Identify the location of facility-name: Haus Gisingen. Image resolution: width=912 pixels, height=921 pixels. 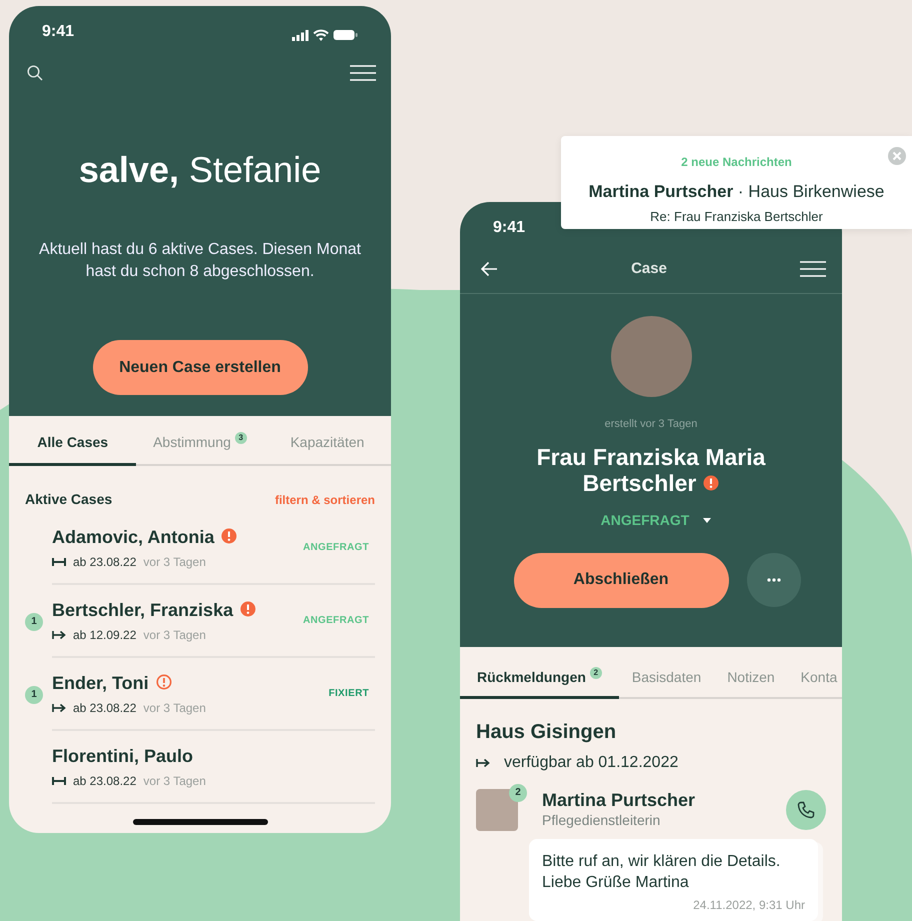
(547, 732).